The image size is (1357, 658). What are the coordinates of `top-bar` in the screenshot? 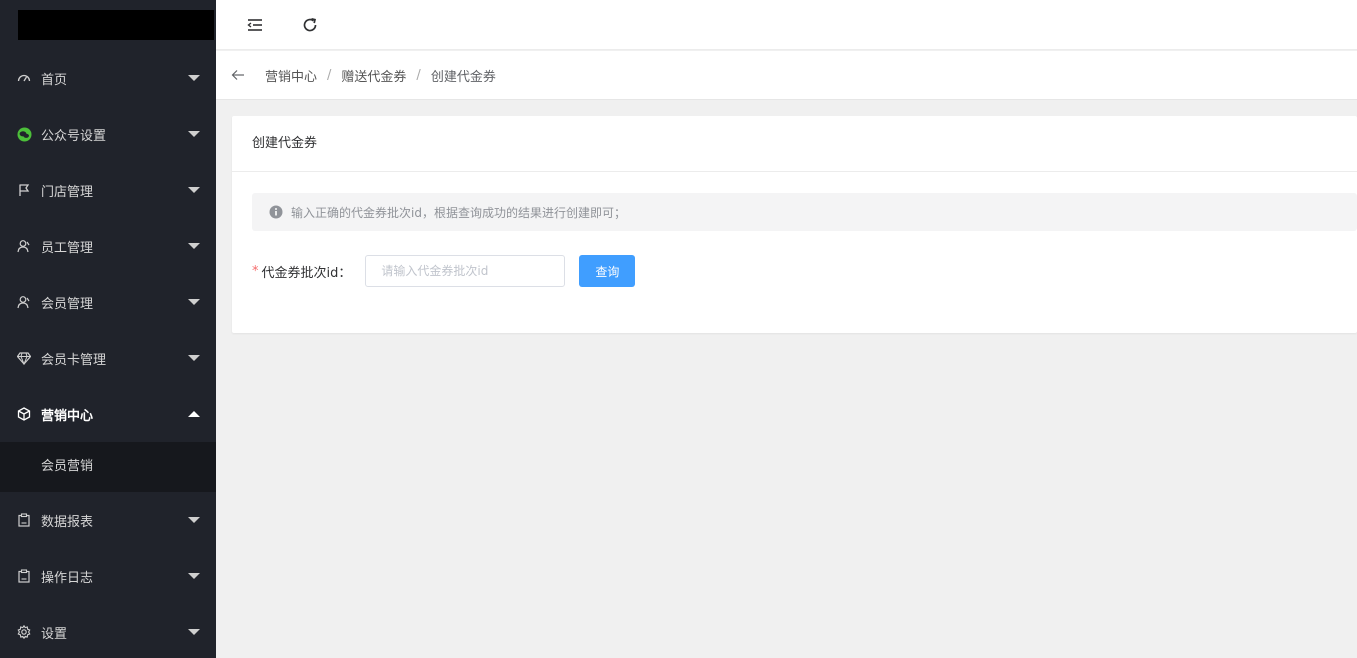 It's located at (786, 25).